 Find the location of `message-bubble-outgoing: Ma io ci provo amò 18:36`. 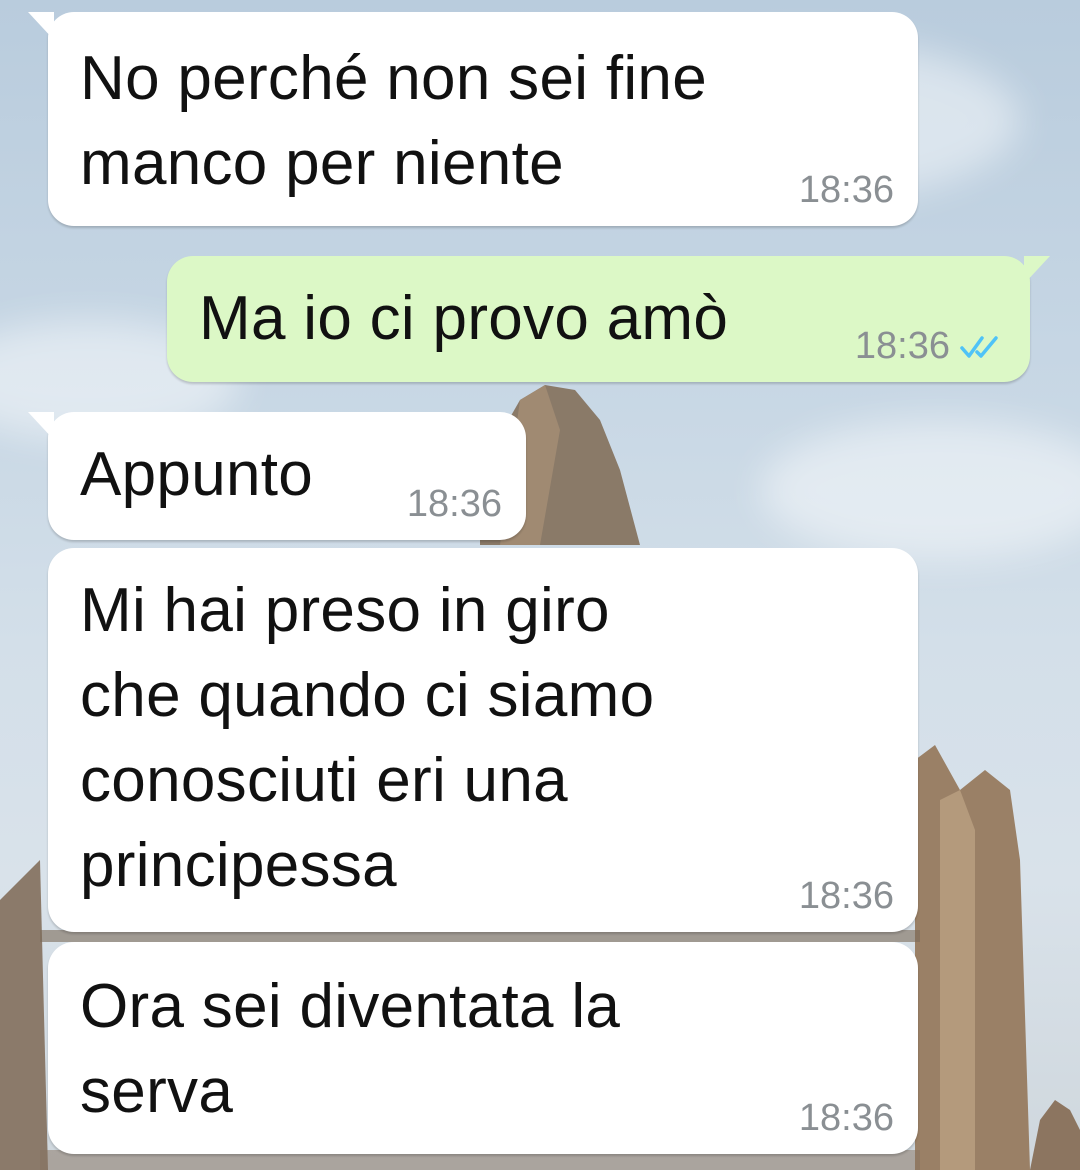

message-bubble-outgoing: Ma io ci provo amò 18:36 is located at coordinates (608, 319).